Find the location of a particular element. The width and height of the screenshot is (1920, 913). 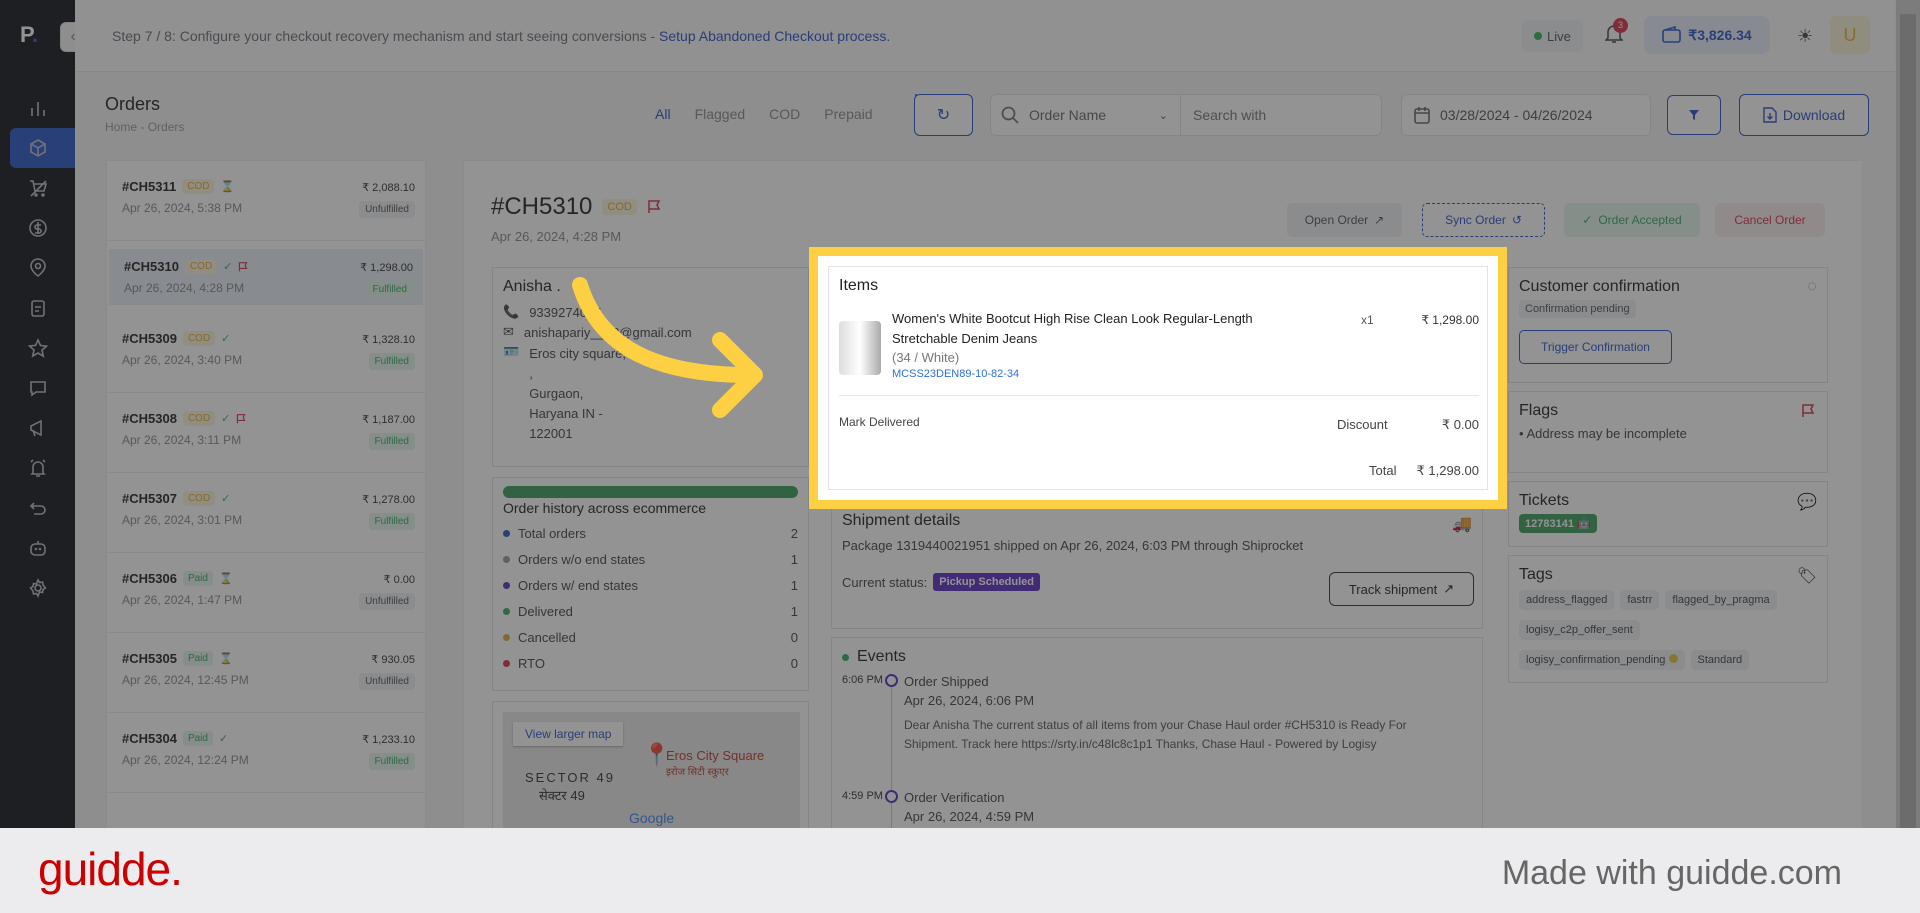

date-range-picker: 03/28/2024 - 04/26/2024 is located at coordinates (1526, 115).